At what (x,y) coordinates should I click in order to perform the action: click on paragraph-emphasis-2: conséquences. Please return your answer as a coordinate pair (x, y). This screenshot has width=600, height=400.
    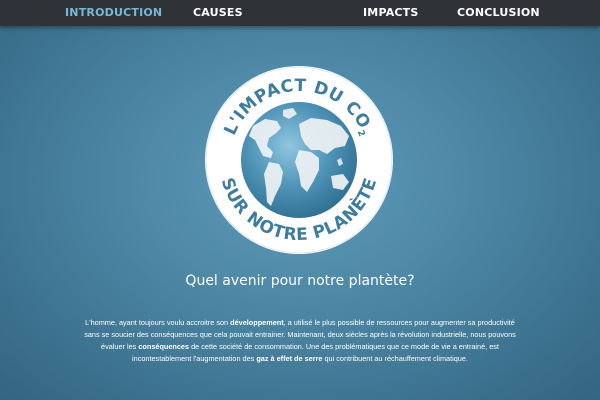
    Looking at the image, I should click on (164, 346).